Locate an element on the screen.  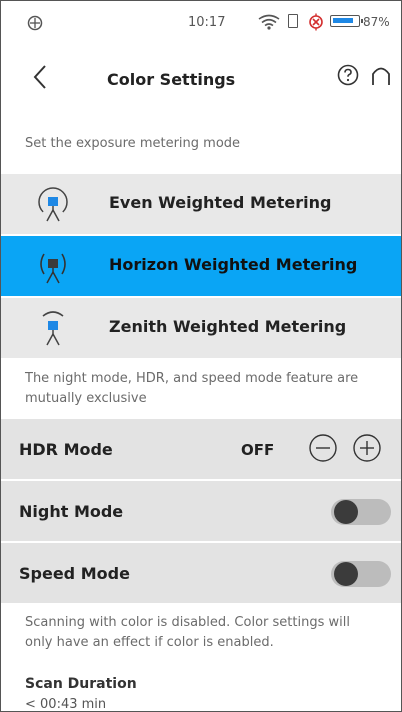
home-arch-icon is located at coordinates (381, 75).